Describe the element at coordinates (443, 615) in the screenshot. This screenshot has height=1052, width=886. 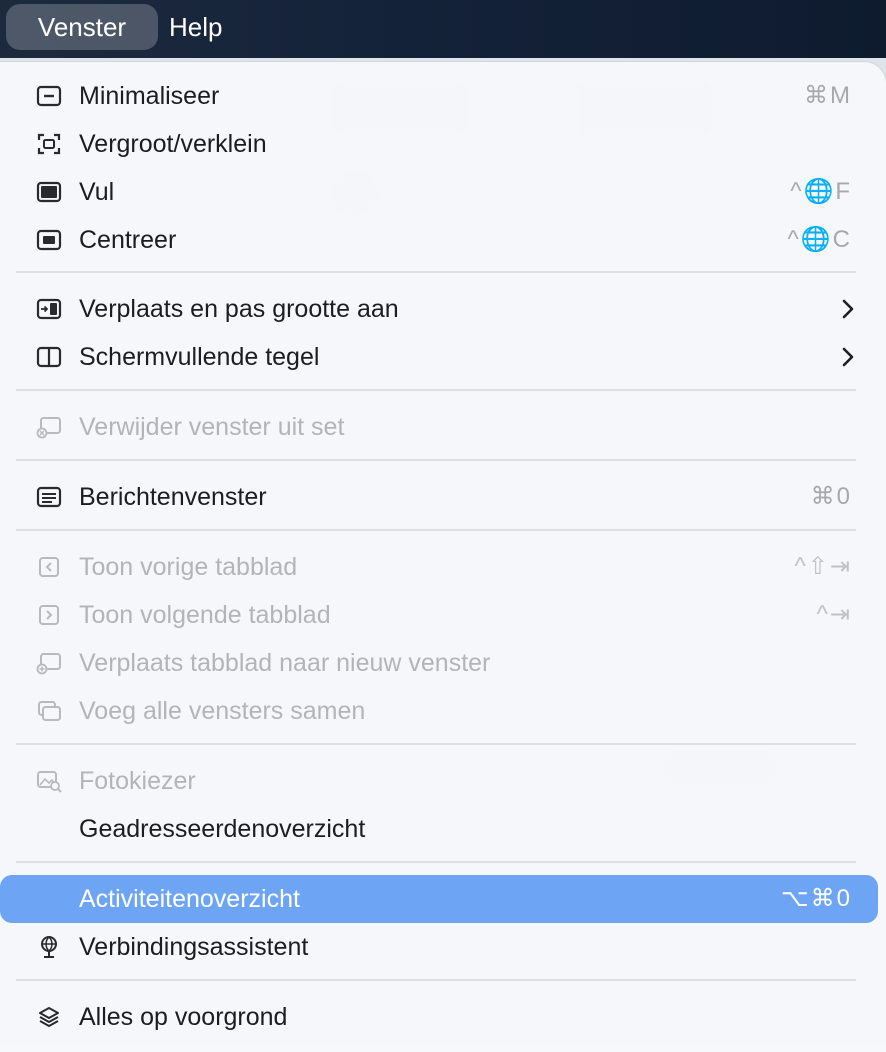
I see `menu-item-next-tab: Toon volgende tabblad ^⇥` at that location.